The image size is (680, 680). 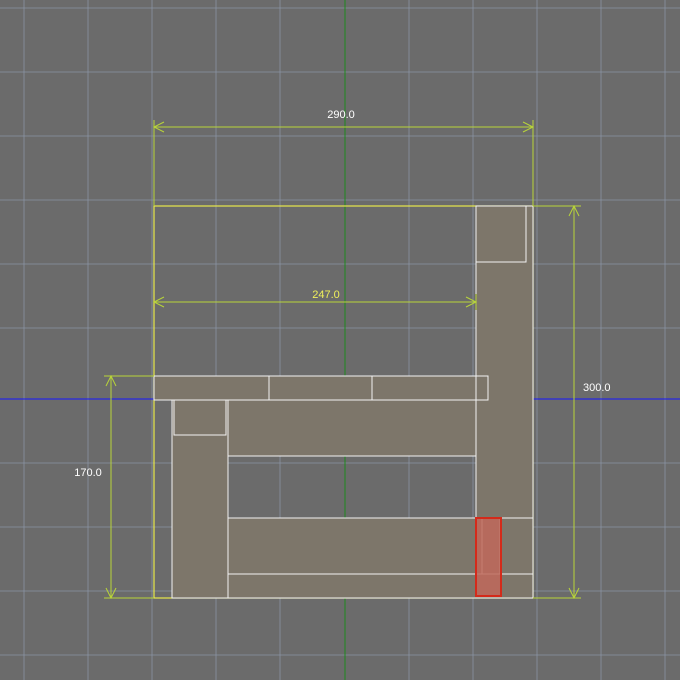 What do you see at coordinates (114, 487) in the screenshot?
I see `left-depth-dimension: 170.0` at bounding box center [114, 487].